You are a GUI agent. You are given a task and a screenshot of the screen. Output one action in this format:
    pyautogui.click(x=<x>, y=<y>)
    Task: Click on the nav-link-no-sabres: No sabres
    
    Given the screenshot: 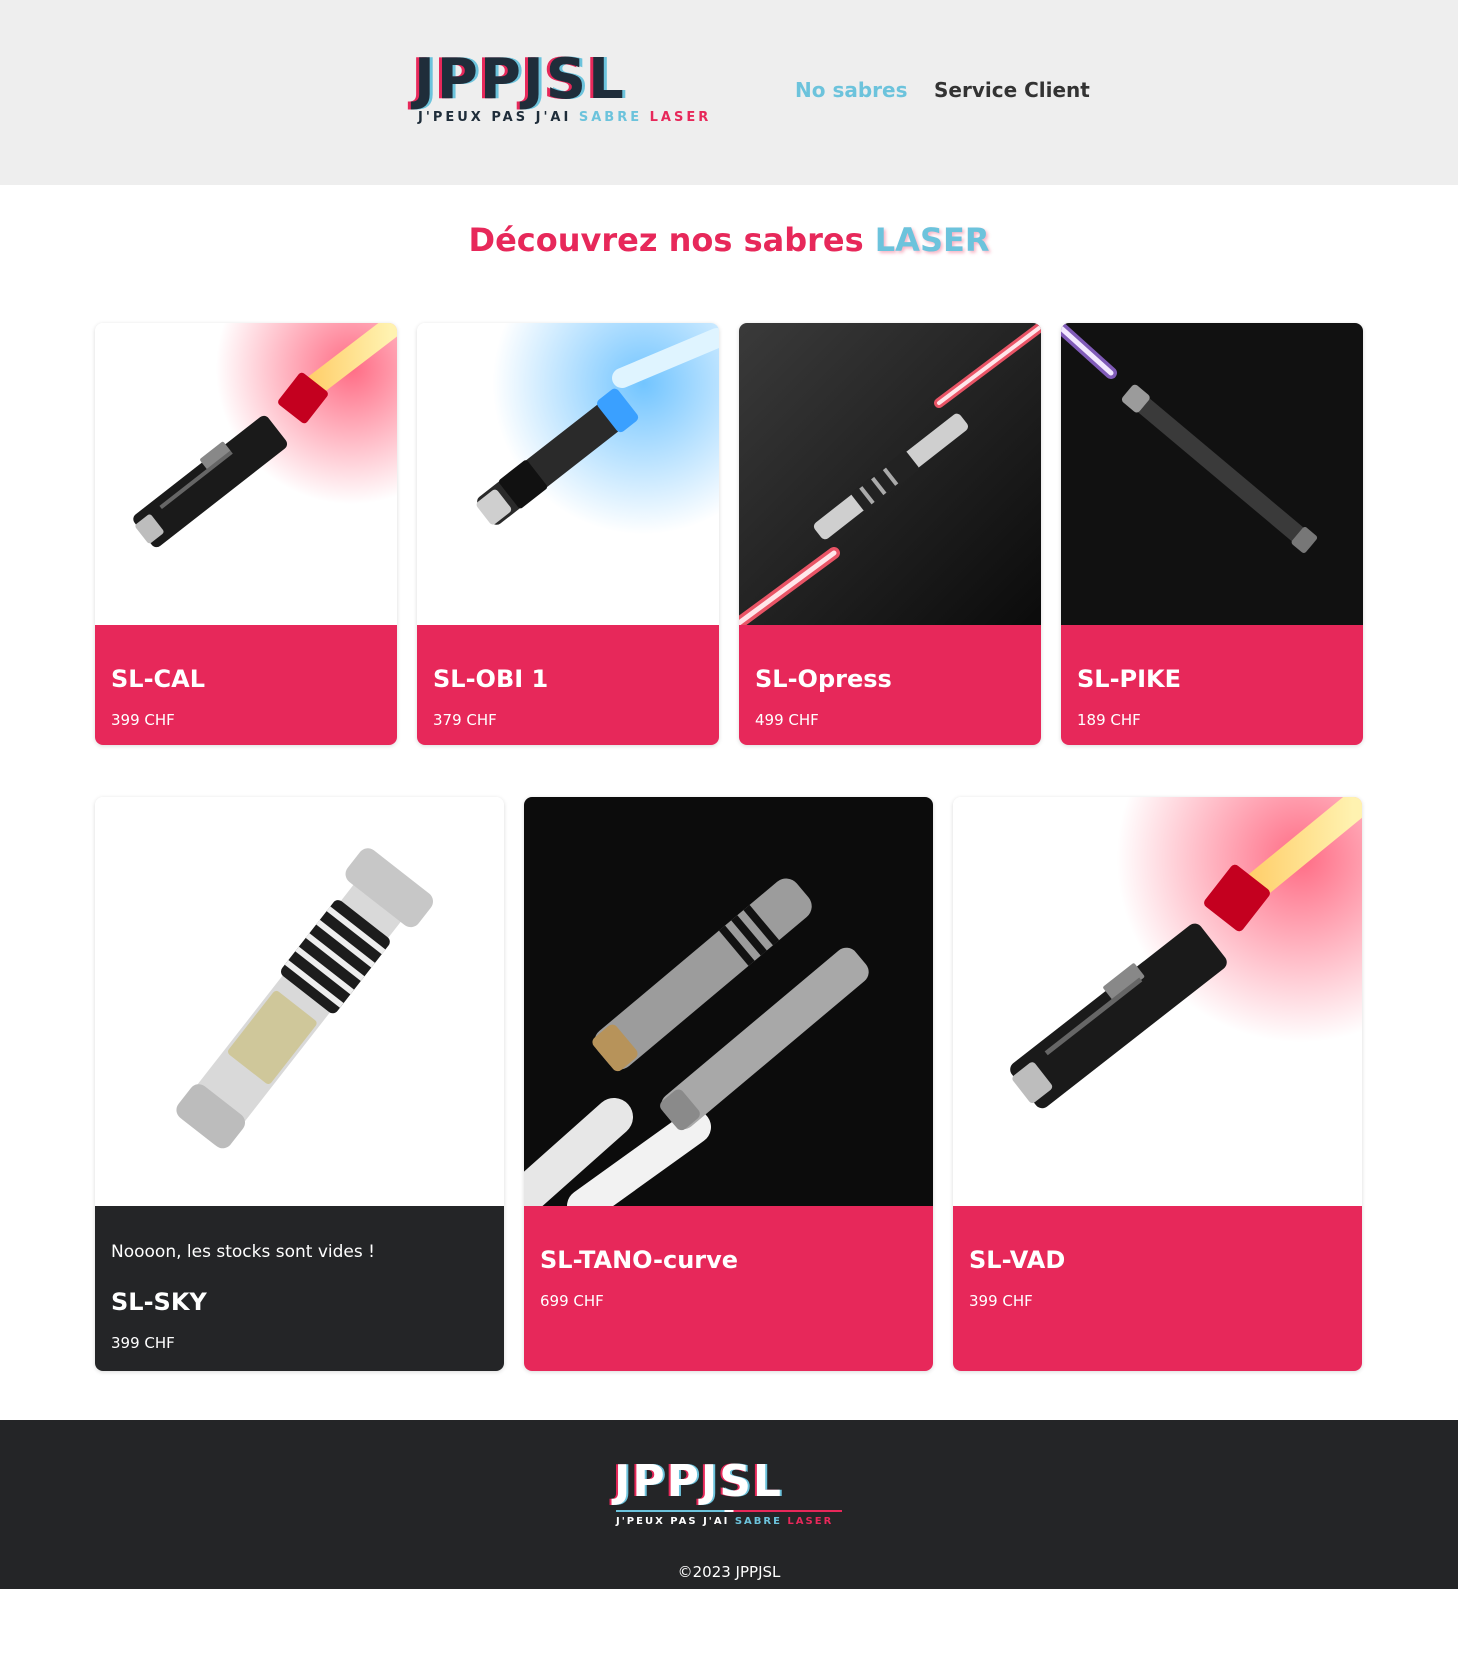 What is the action you would take?
    pyautogui.click(x=851, y=90)
    